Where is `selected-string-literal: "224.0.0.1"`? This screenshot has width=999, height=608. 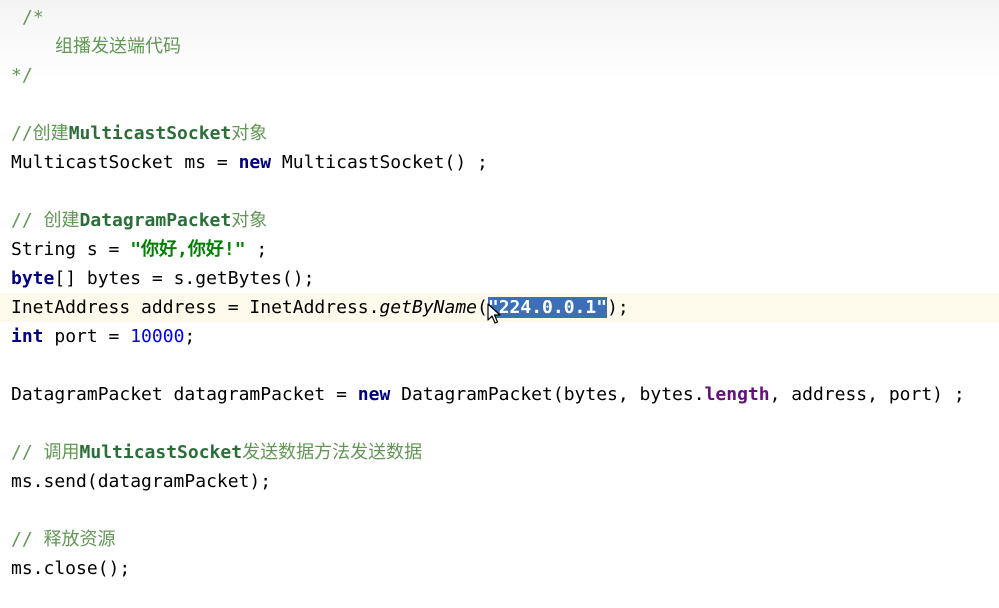 selected-string-literal: "224.0.0.1" is located at coordinates (547, 307).